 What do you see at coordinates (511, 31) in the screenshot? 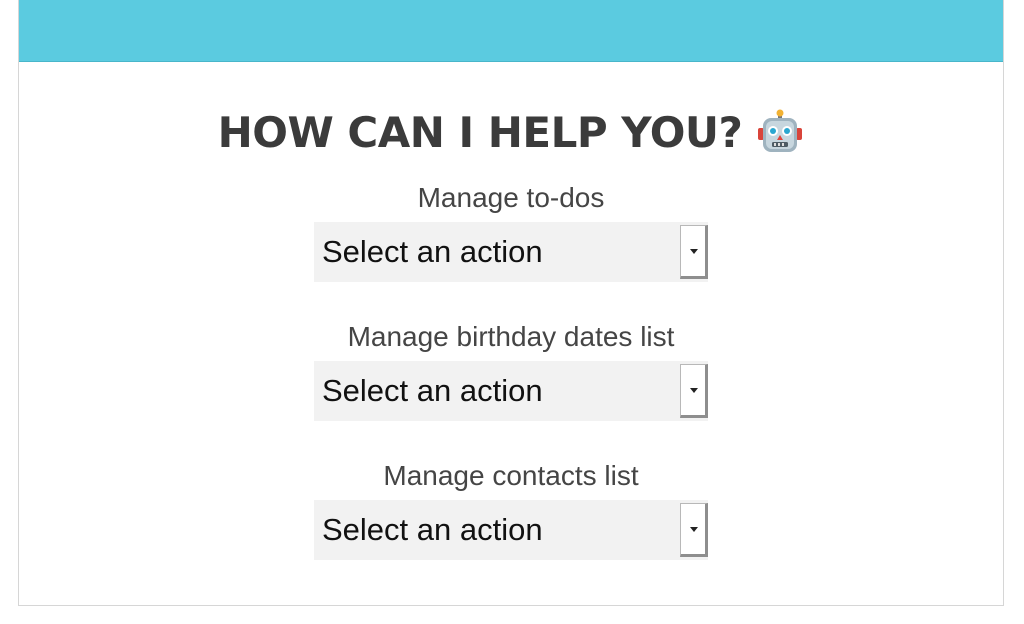
I see `top-bar` at bounding box center [511, 31].